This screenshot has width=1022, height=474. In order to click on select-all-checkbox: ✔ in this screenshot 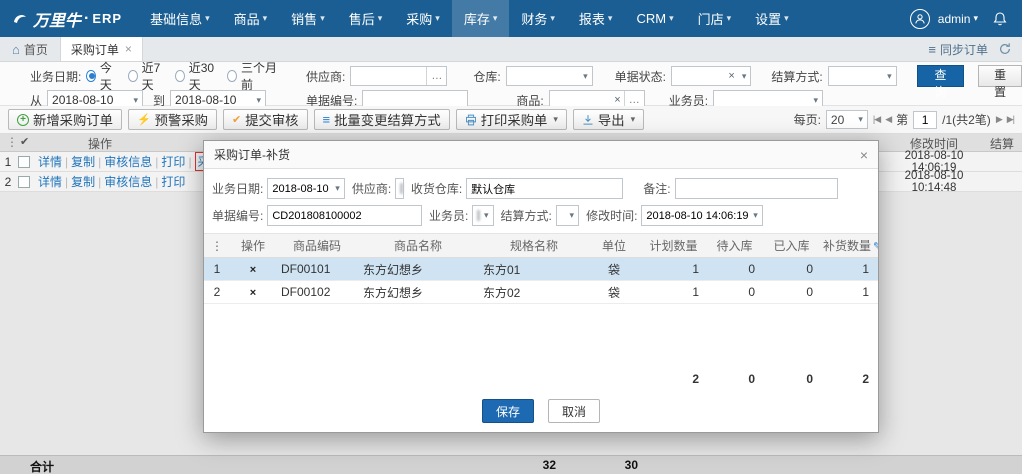, I will do `click(24, 141)`.